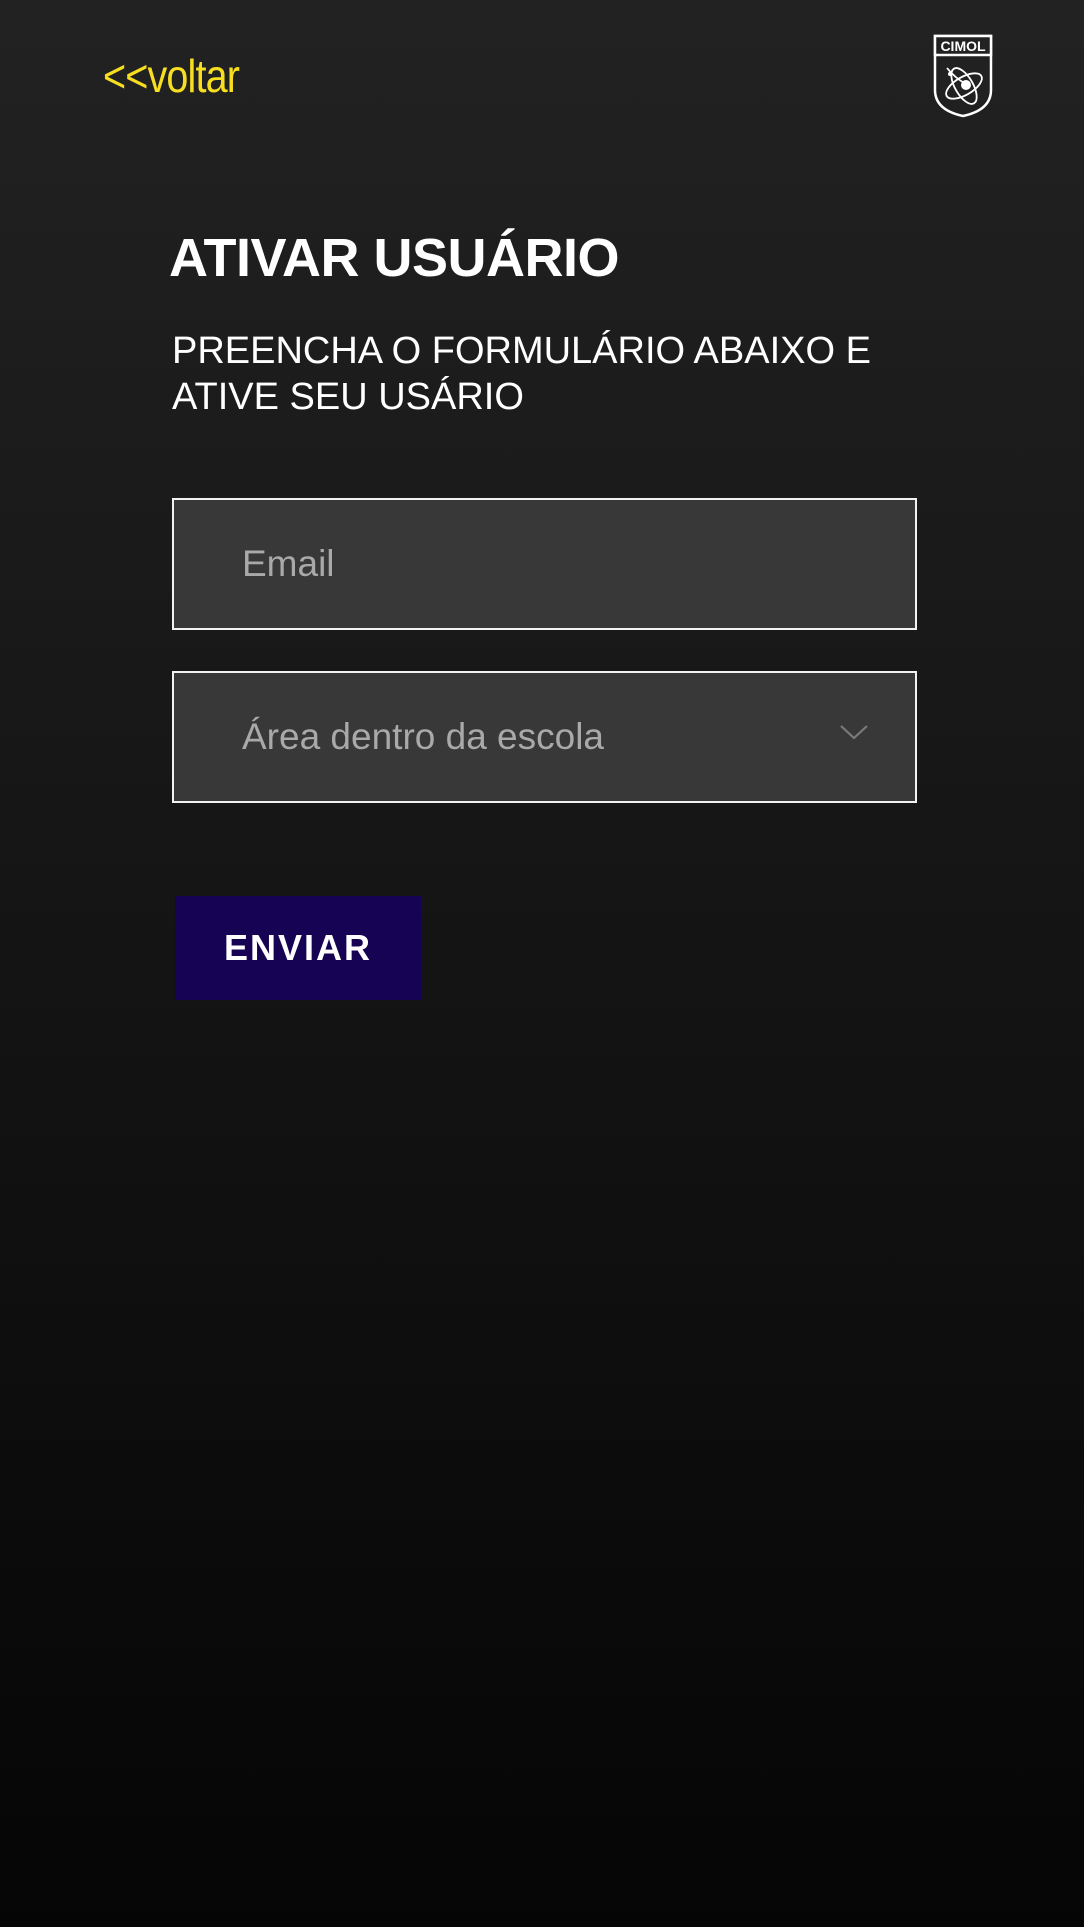 The width and height of the screenshot is (1084, 1927). I want to click on back-link: <<voltar, so click(171, 76).